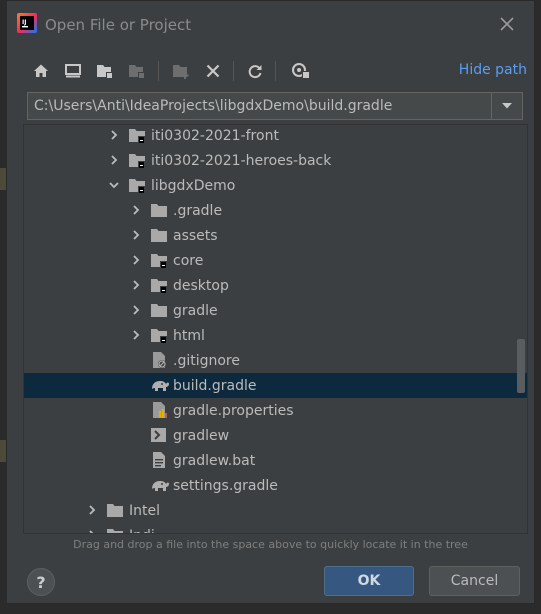  Describe the element at coordinates (118, 25) in the screenshot. I see `dialog-title: Open File or Project` at that location.